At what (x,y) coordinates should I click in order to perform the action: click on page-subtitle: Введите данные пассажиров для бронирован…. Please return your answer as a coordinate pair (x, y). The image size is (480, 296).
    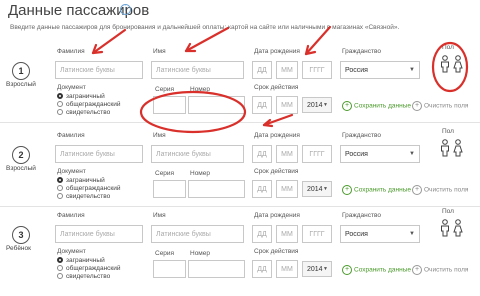
    Looking at the image, I should click on (205, 27).